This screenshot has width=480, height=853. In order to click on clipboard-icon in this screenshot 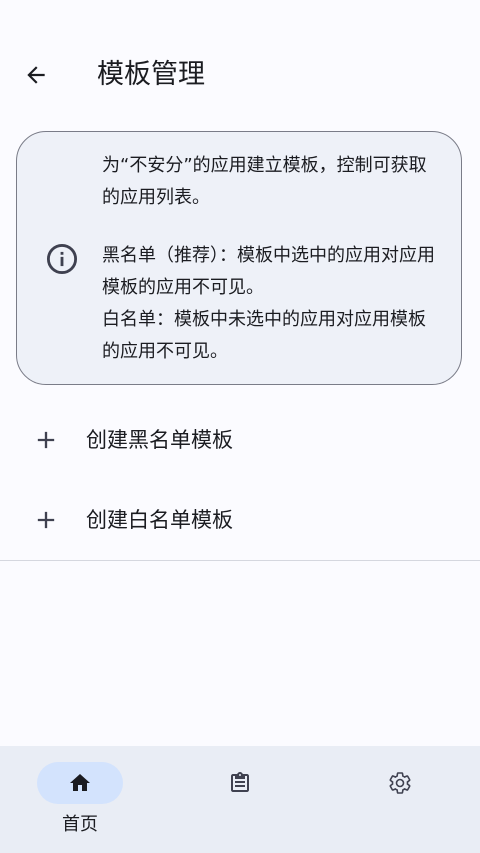, I will do `click(240, 782)`.